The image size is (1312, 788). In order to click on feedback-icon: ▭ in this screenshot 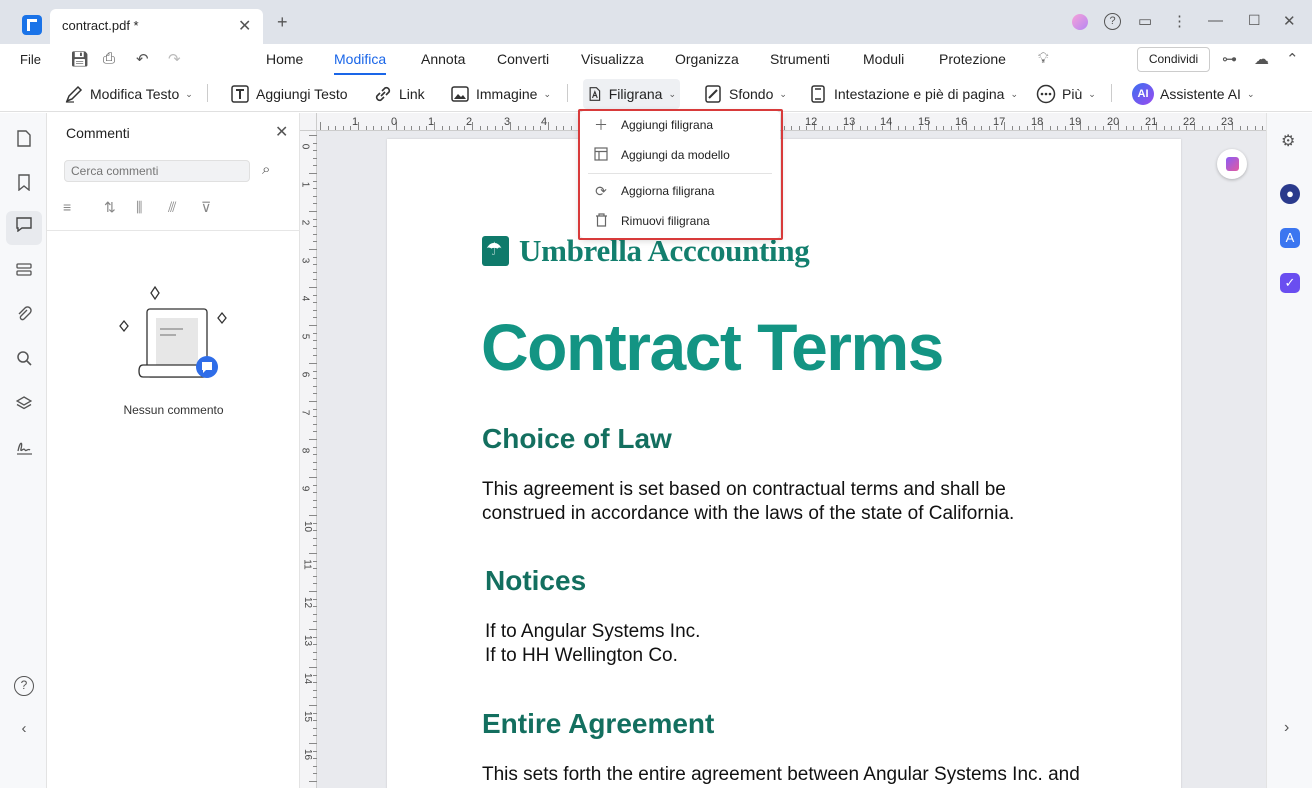, I will do `click(1145, 21)`.